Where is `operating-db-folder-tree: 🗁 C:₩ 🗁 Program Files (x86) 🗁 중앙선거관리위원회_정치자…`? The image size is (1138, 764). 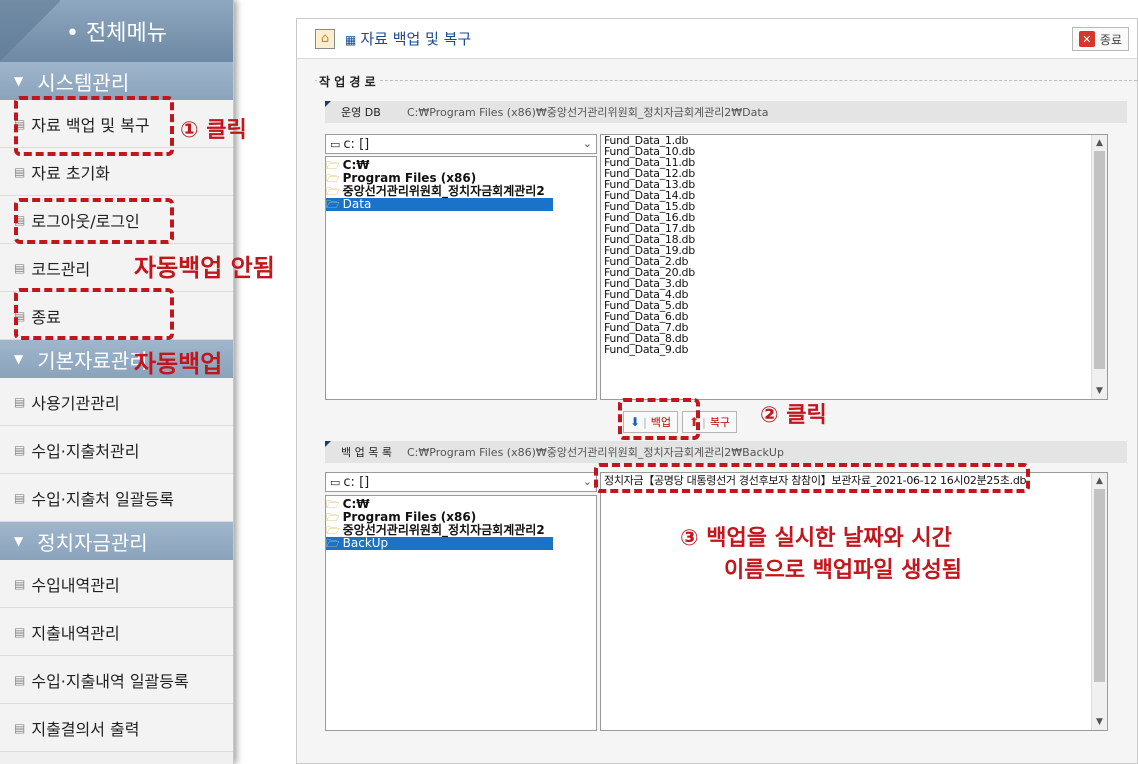
operating-db-folder-tree: 🗁 C:₩ 🗁 Program Files (x86) 🗁 중앙선거관리위원회_정치자… is located at coordinates (461, 278).